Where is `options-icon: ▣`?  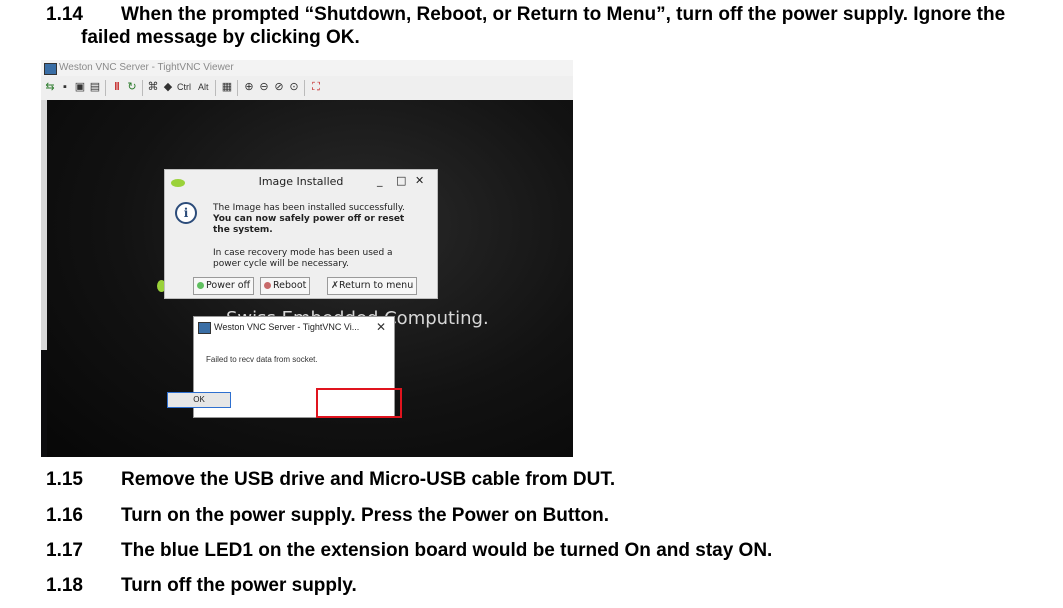
options-icon: ▣ is located at coordinates (80, 87).